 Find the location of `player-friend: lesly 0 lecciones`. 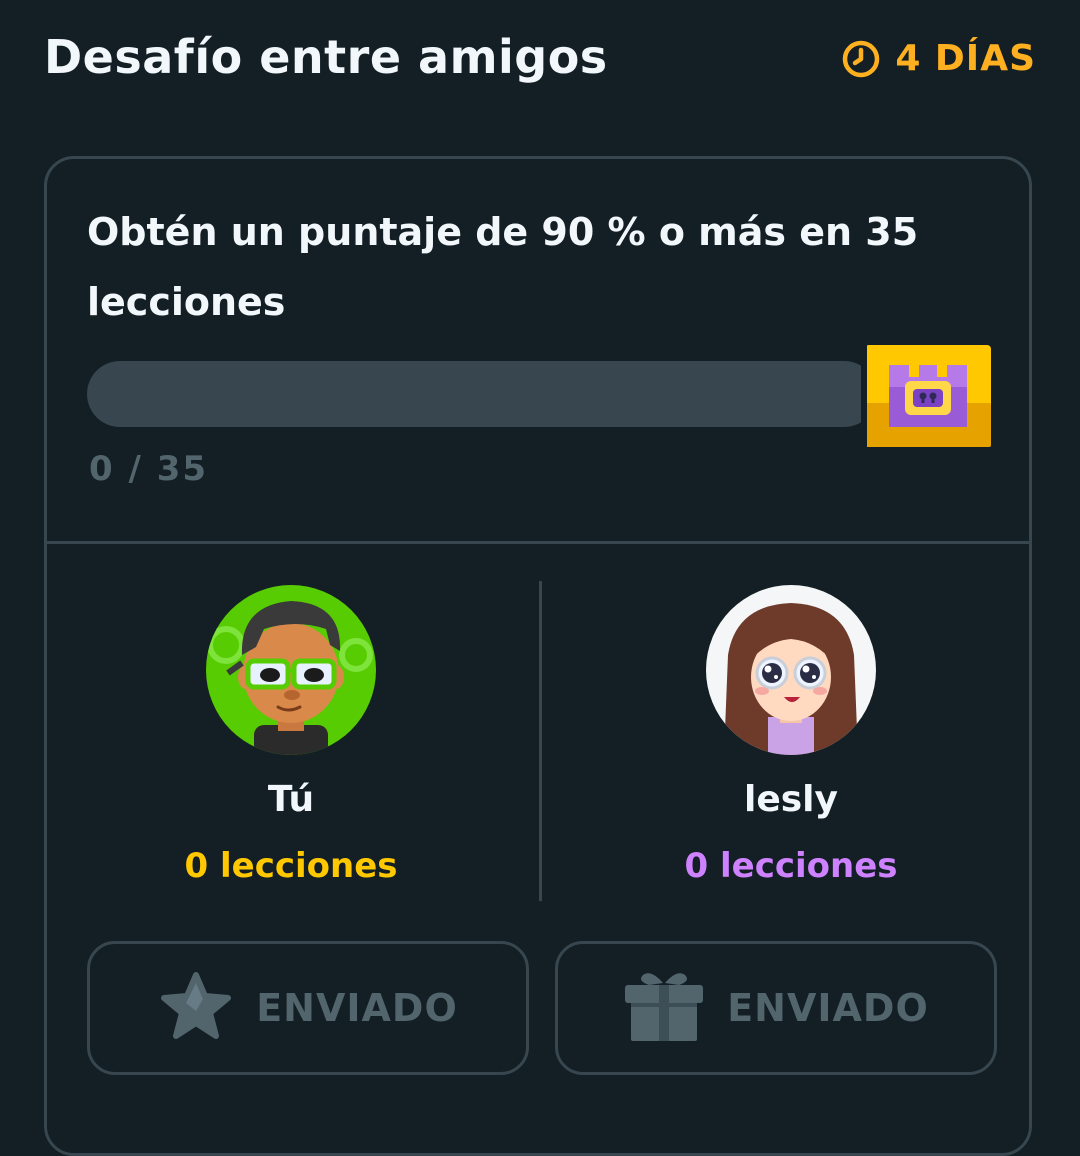

player-friend: lesly 0 lecciones is located at coordinates (791, 735).